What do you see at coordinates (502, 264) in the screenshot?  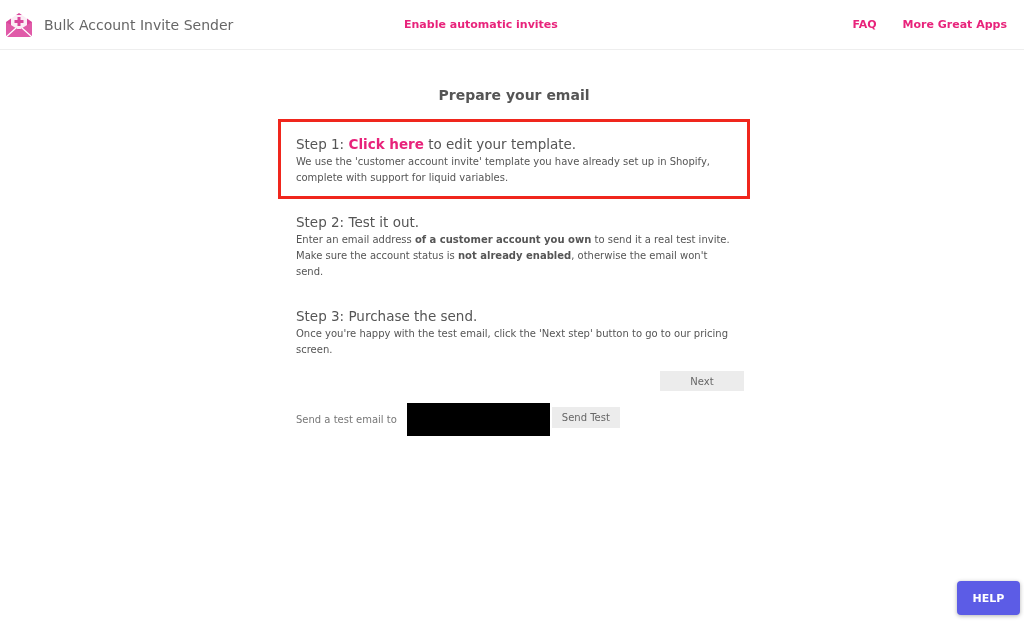 I see `step-description: Make sure the account status is not already enabled, otherwise the email won't send.` at bounding box center [502, 264].